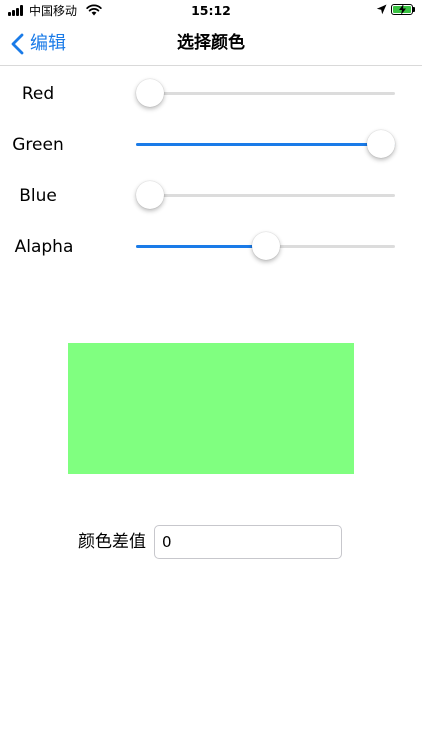  I want to click on nav-bar: 编辑 选择颜色, so click(211, 44).